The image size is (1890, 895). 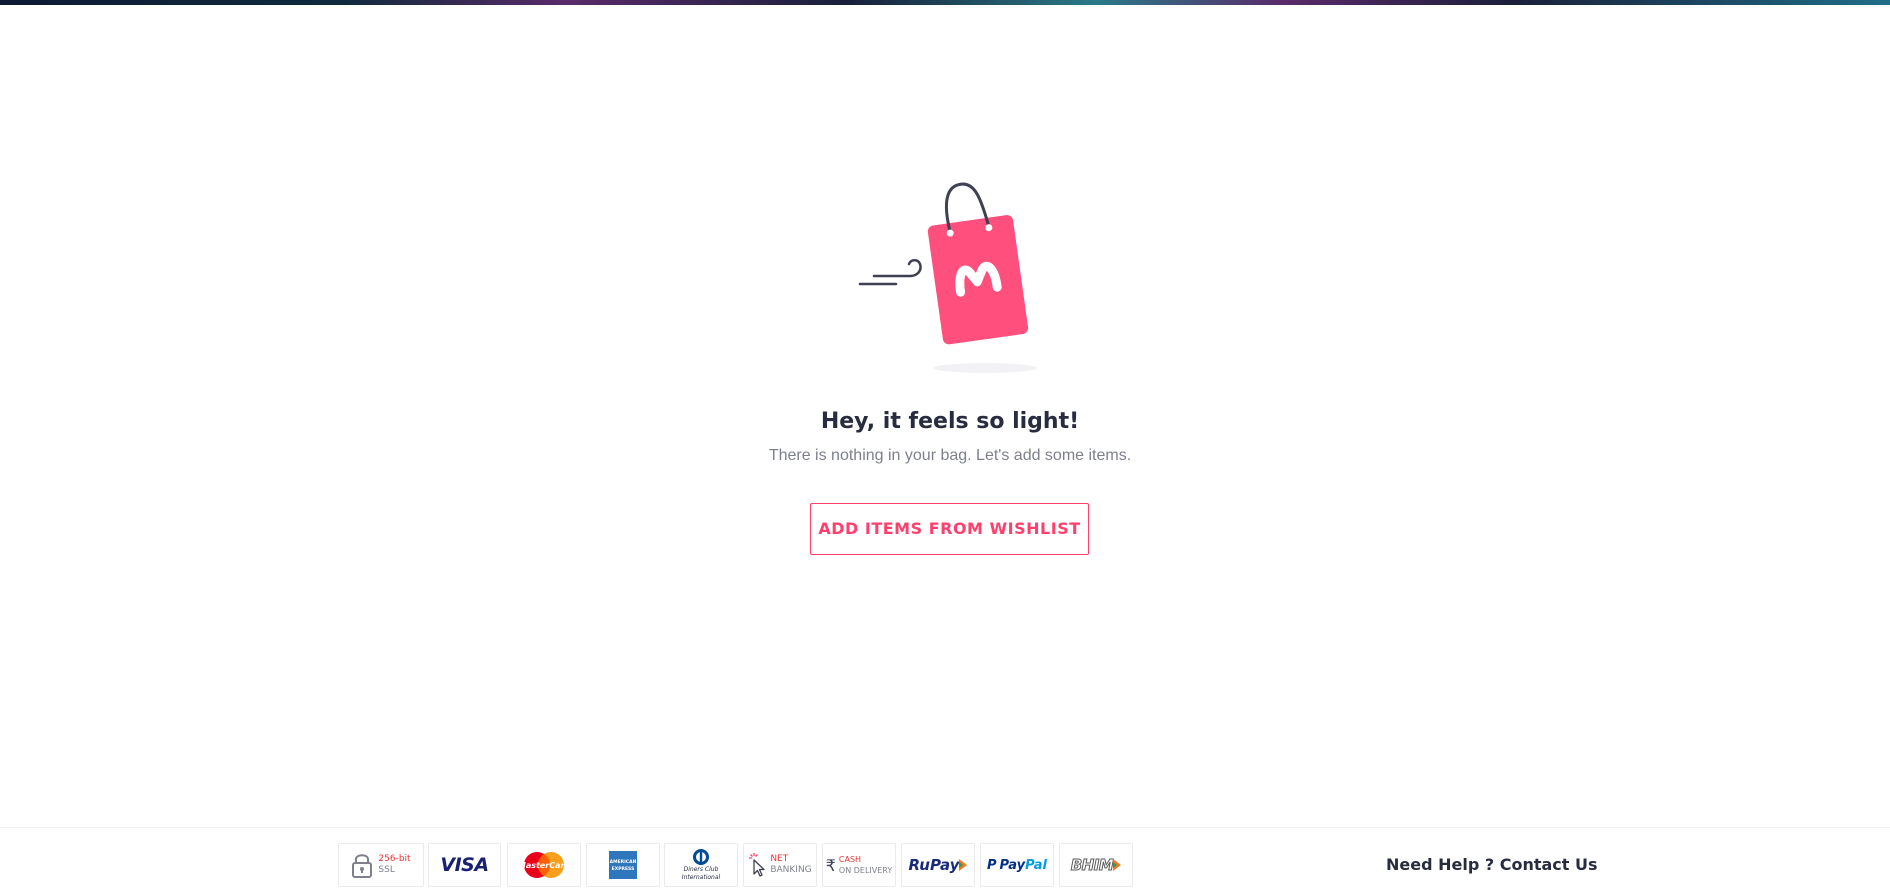 What do you see at coordinates (949, 529) in the screenshot?
I see `add-items-from-wishlist-button: ADD ITEMS FROM WISHLIST` at bounding box center [949, 529].